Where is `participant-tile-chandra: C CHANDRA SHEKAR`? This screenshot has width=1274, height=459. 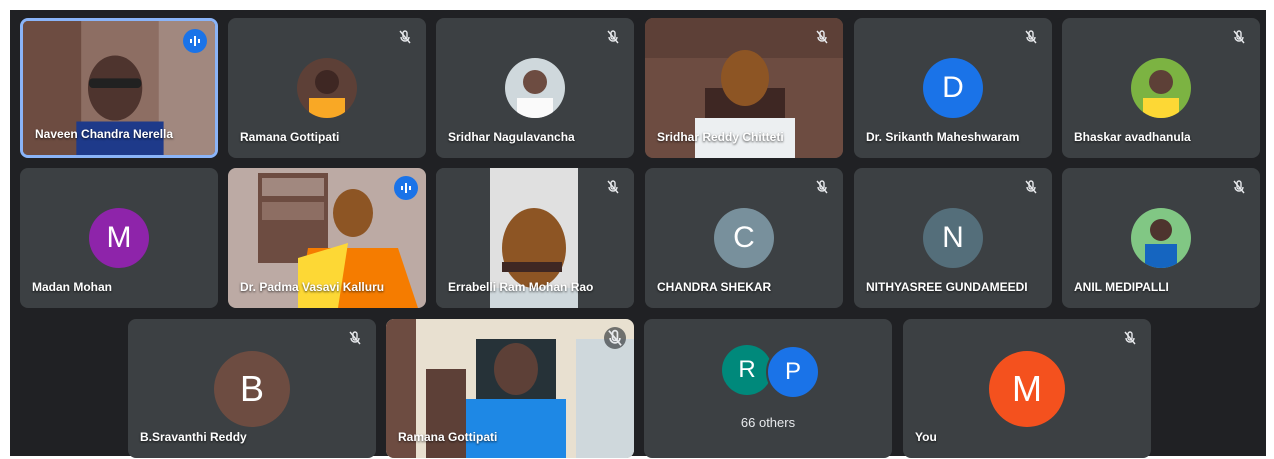
participant-tile-chandra: C CHANDRA SHEKAR is located at coordinates (744, 238).